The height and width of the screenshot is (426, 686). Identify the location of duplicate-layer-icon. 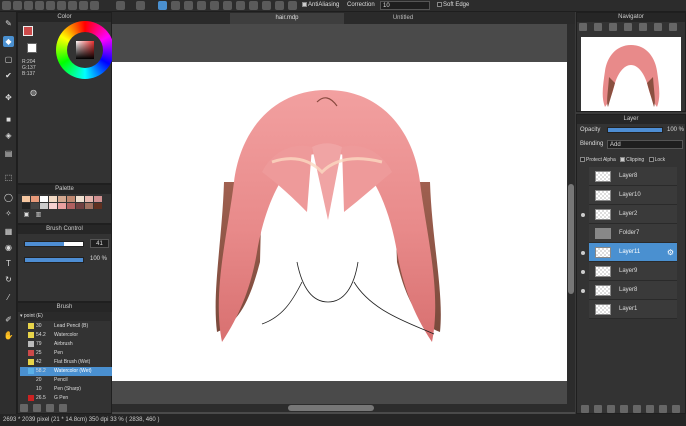
(611, 409).